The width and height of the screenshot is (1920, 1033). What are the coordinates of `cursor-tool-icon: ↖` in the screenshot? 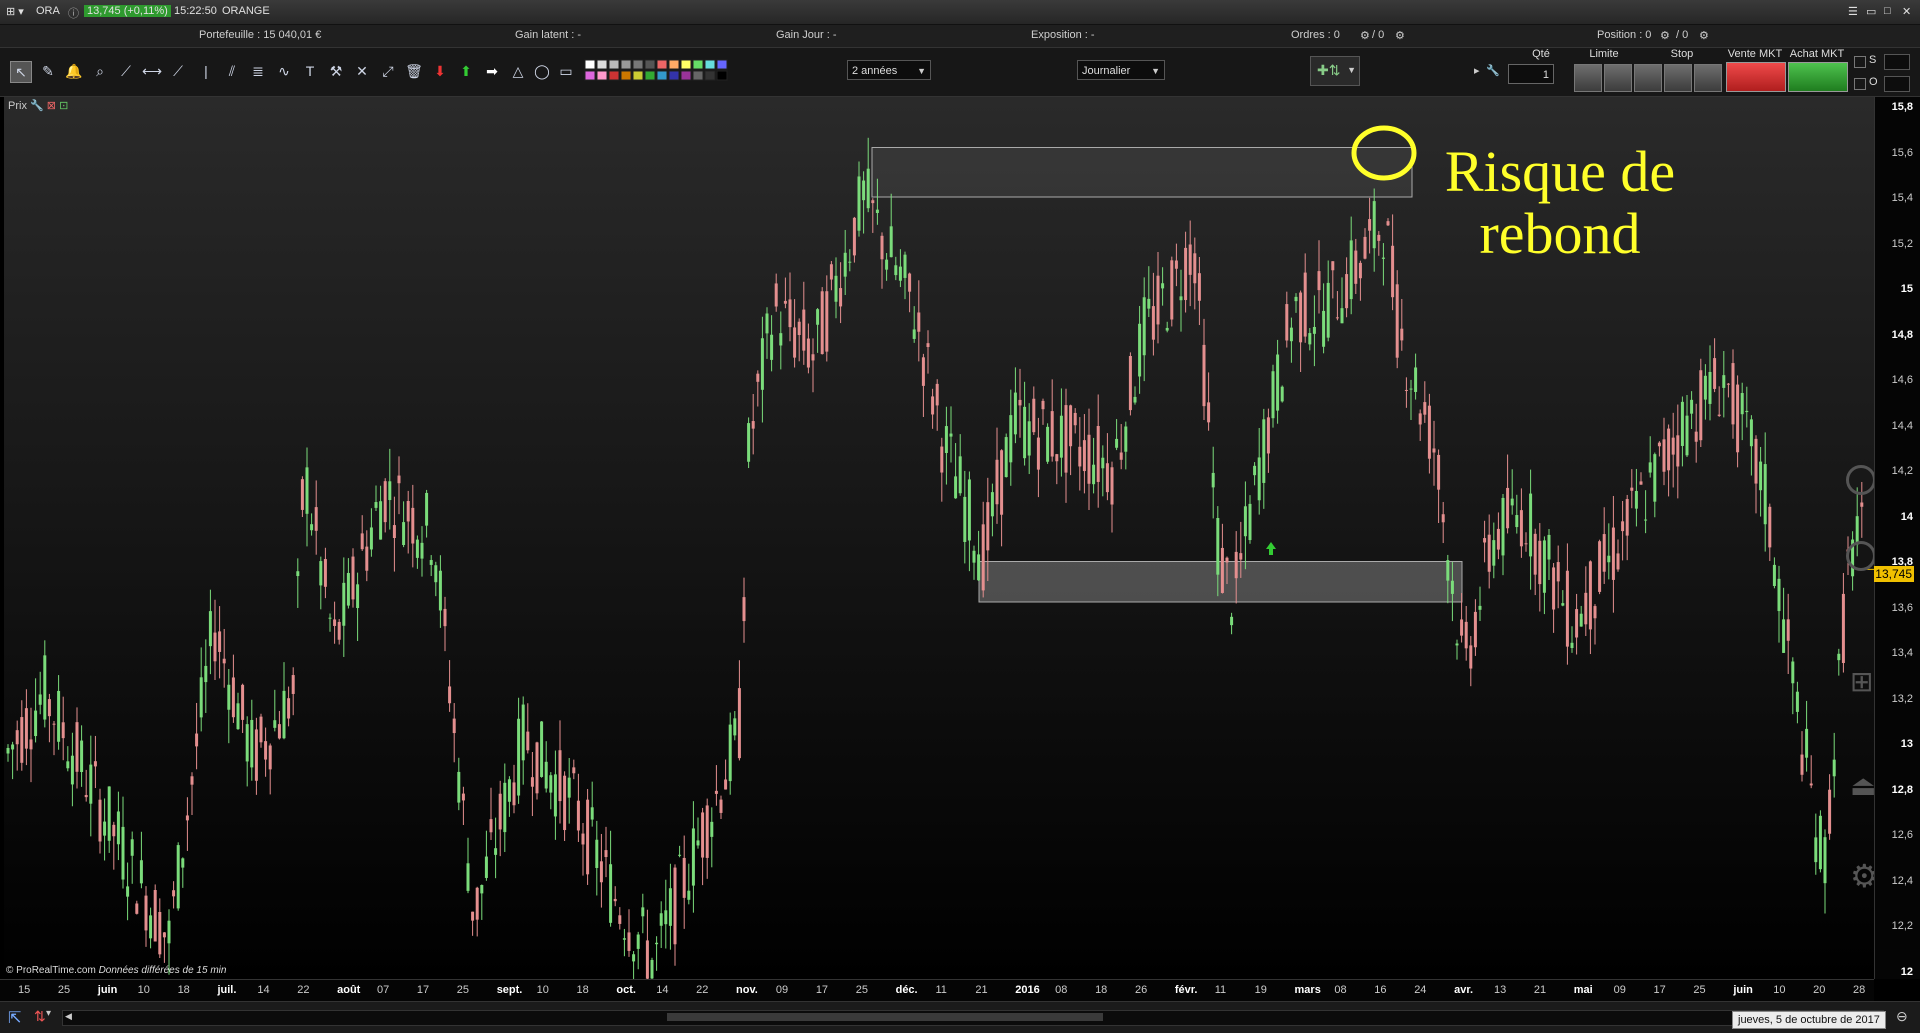 It's located at (21, 72).